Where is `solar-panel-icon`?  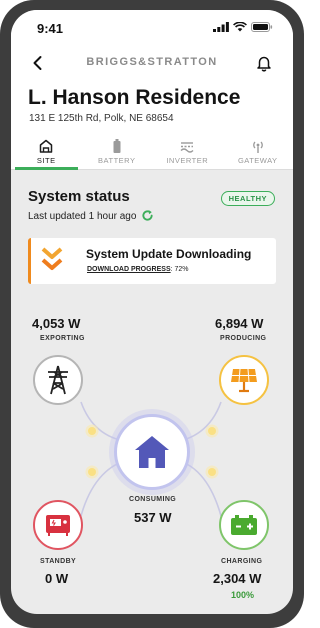
solar-panel-icon is located at coordinates (244, 380).